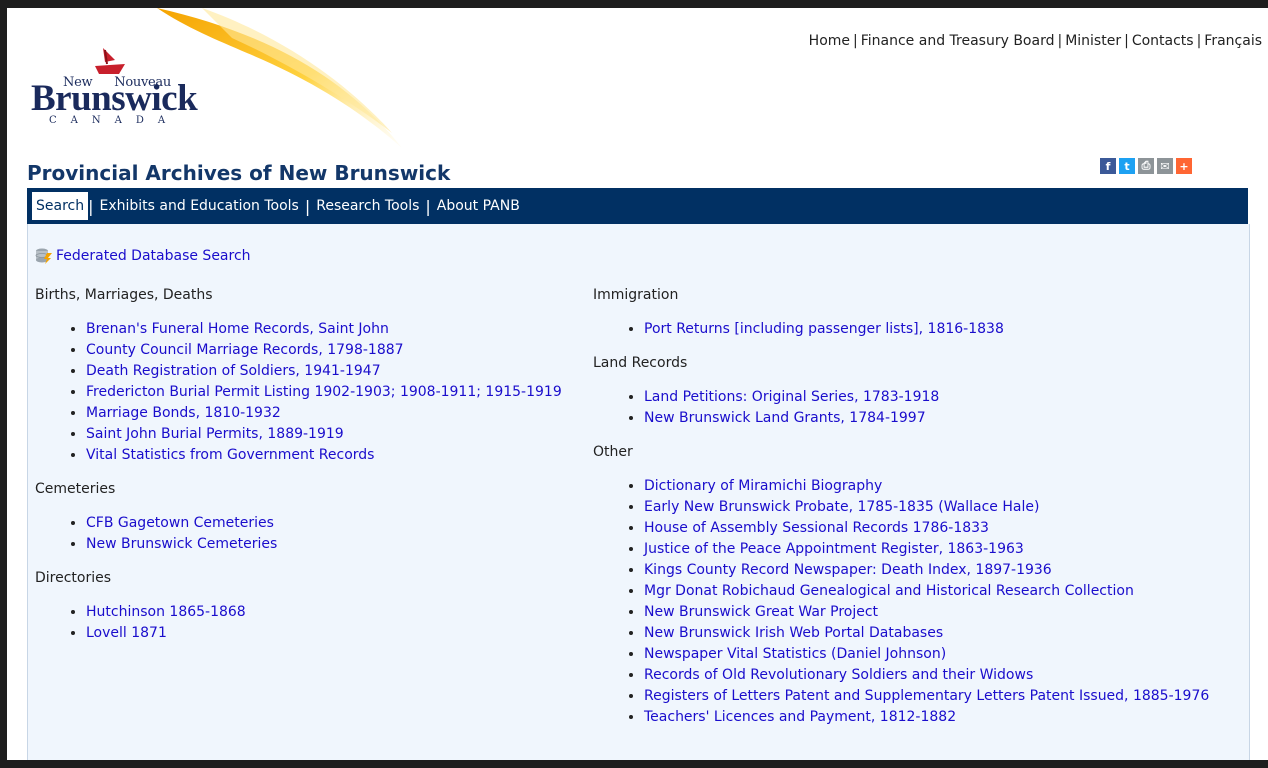 This screenshot has height=768, width=1268. I want to click on section-title-directories: Directories, so click(73, 578).